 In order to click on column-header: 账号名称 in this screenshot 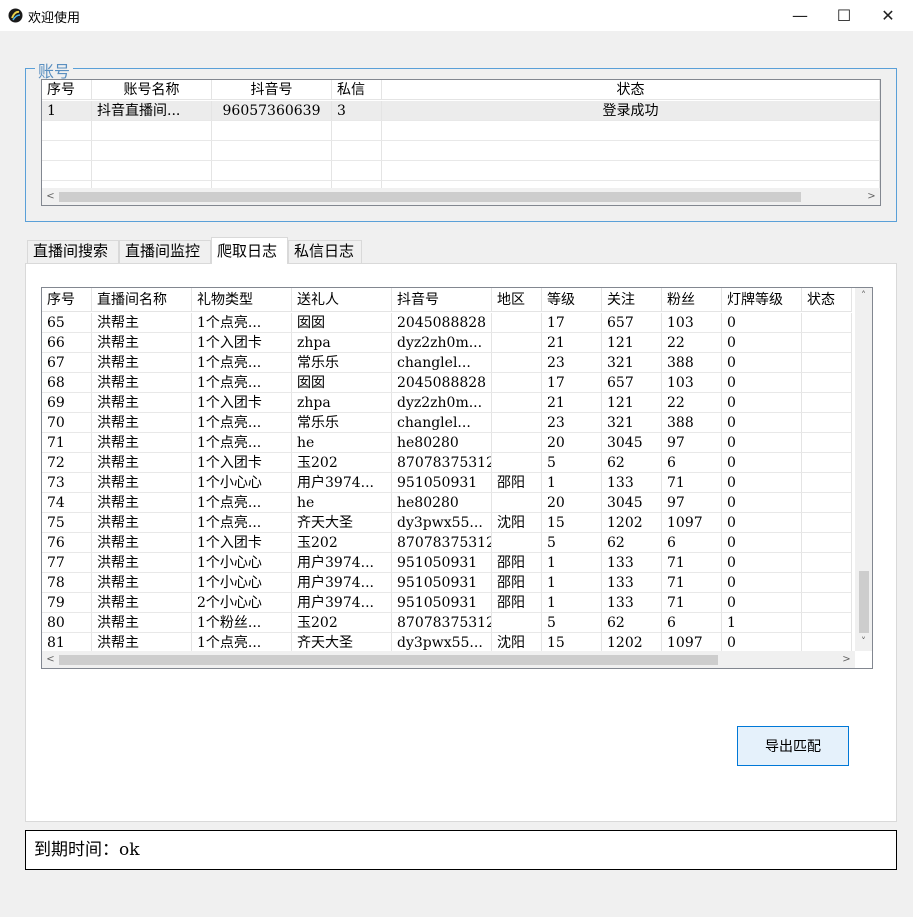, I will do `click(152, 90)`.